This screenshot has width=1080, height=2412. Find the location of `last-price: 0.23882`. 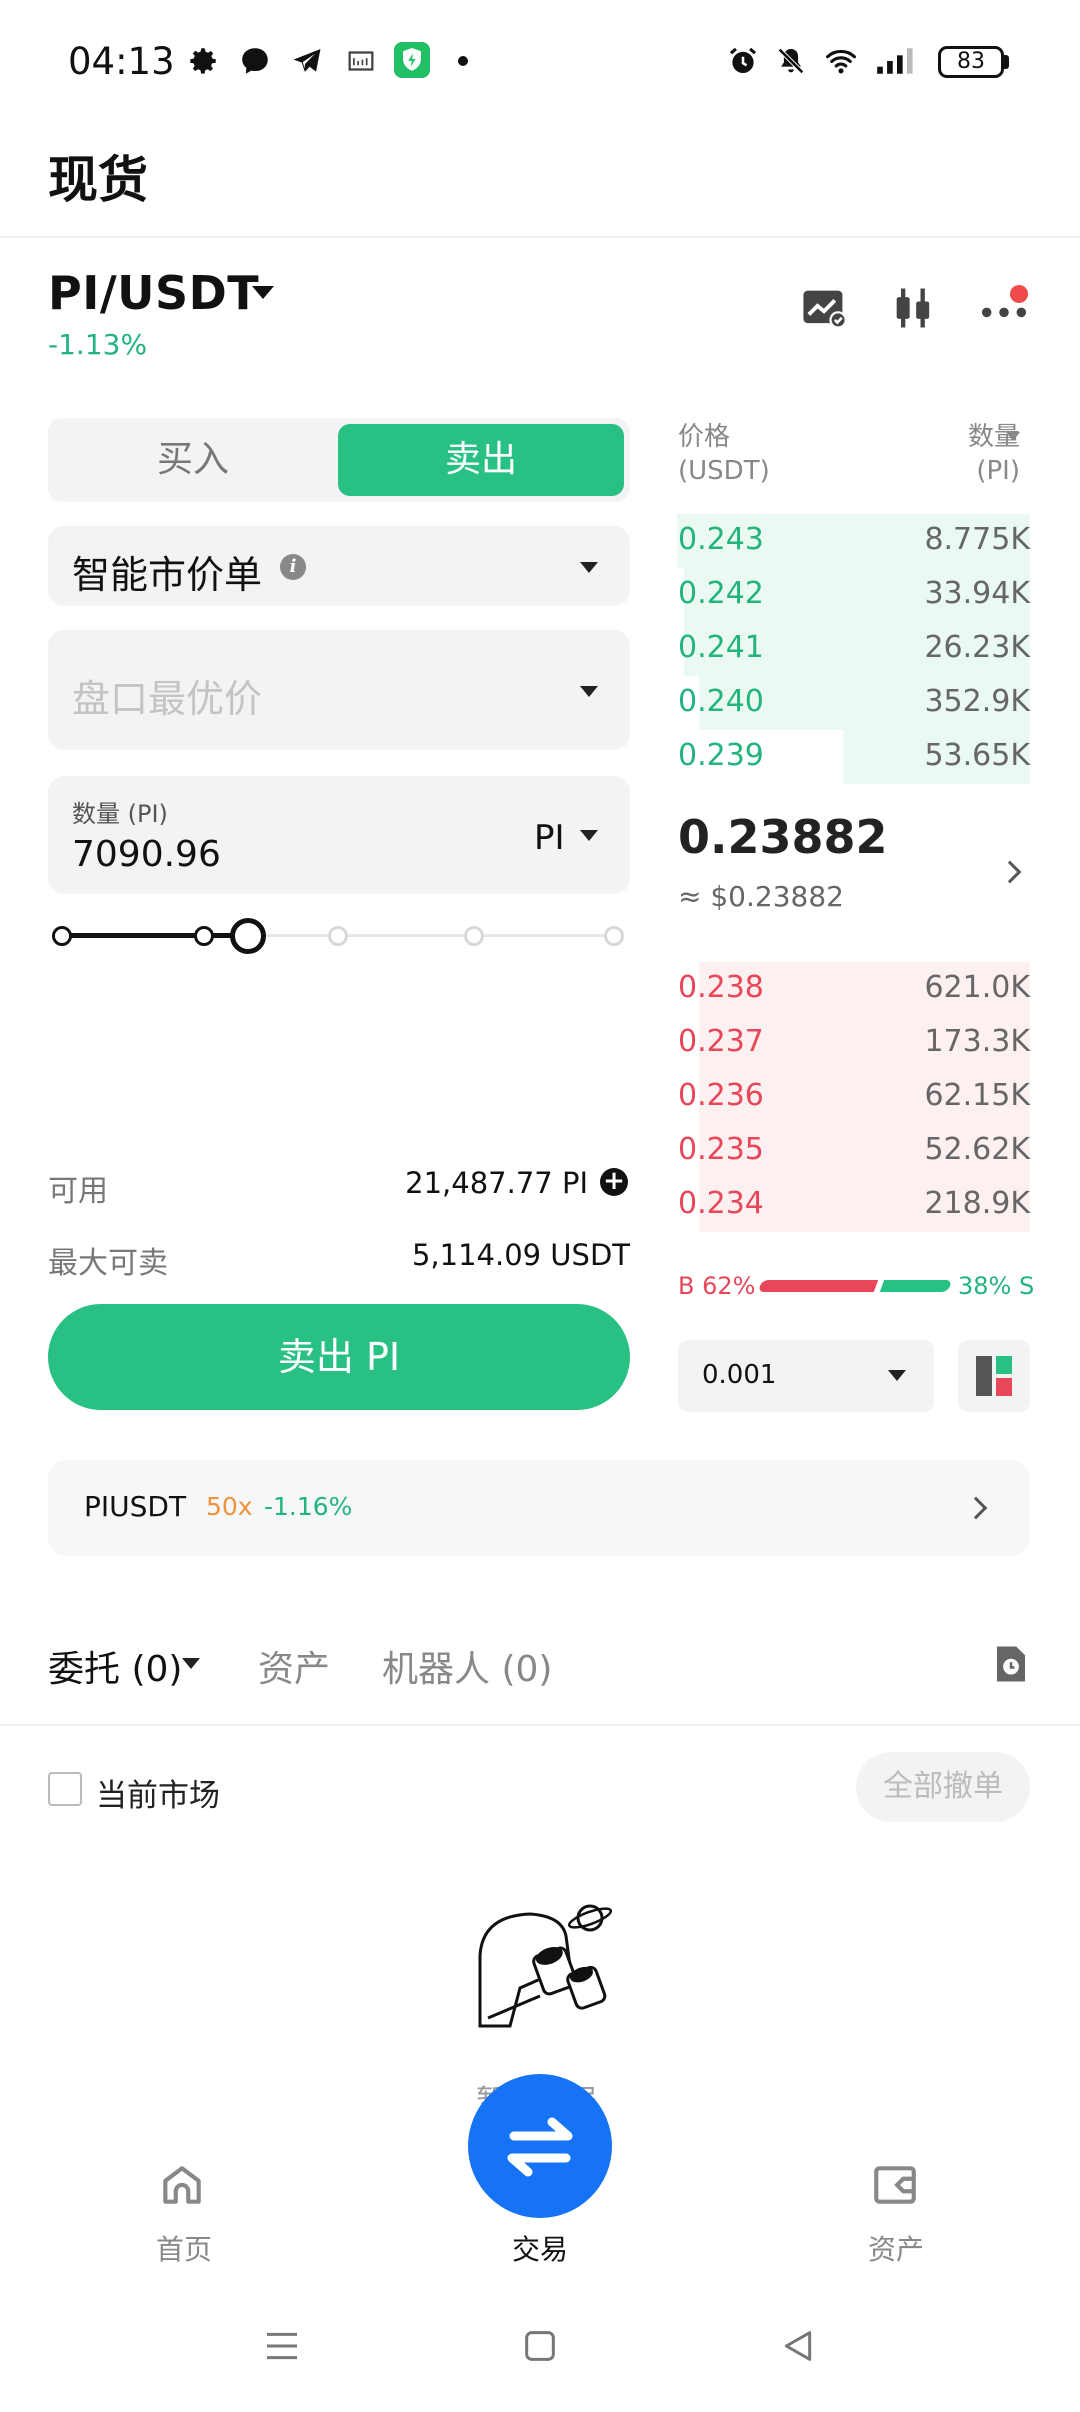

last-price: 0.23882 is located at coordinates (783, 837).